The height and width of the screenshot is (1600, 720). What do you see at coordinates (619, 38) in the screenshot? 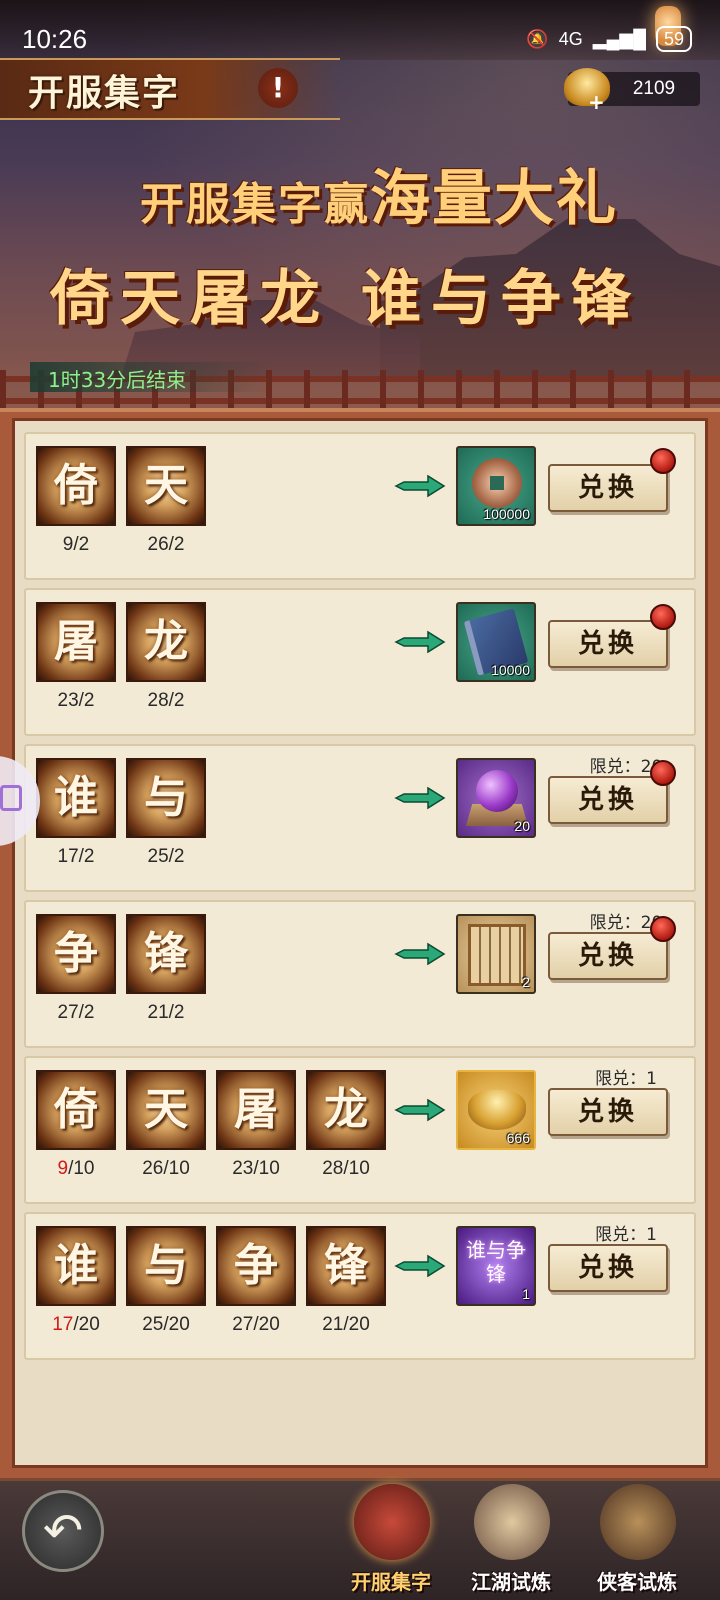
I see `signal-icon: ▂▄▆█` at bounding box center [619, 38].